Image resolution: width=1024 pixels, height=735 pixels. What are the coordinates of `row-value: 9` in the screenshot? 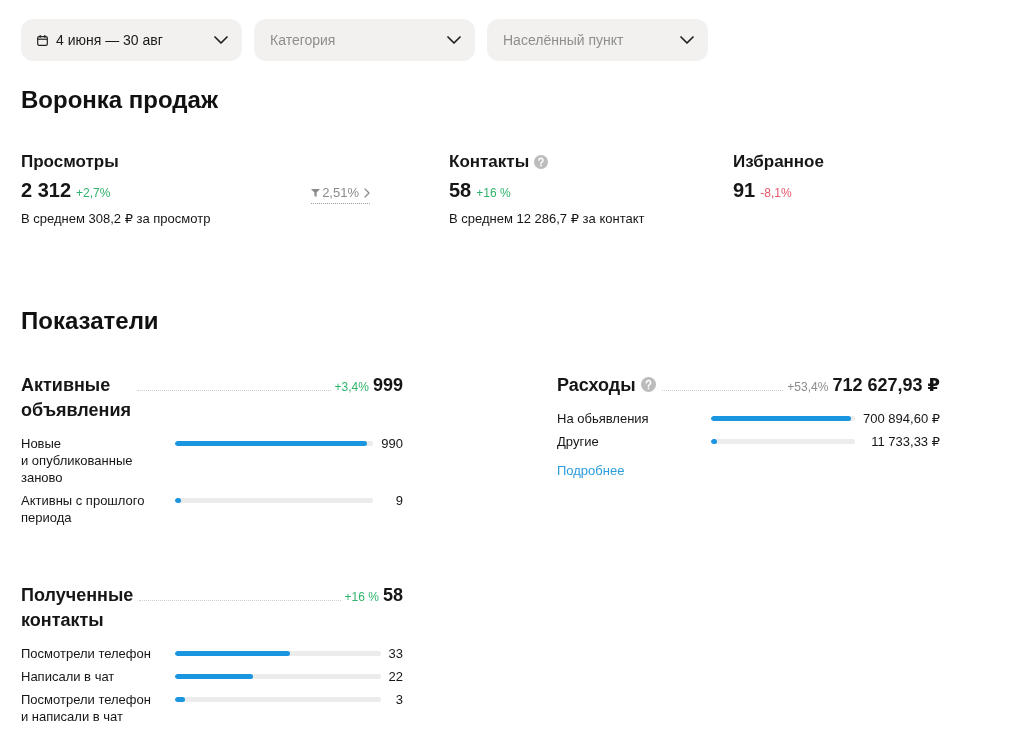 It's located at (398, 501).